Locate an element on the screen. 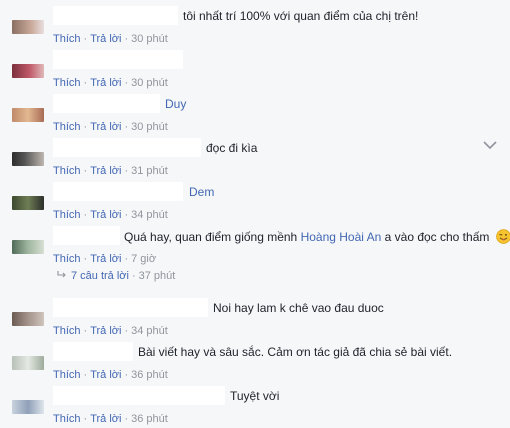 The width and height of the screenshot is (510, 428). comment-actions: Thích · Trả lời · 31 phút is located at coordinates (110, 171).